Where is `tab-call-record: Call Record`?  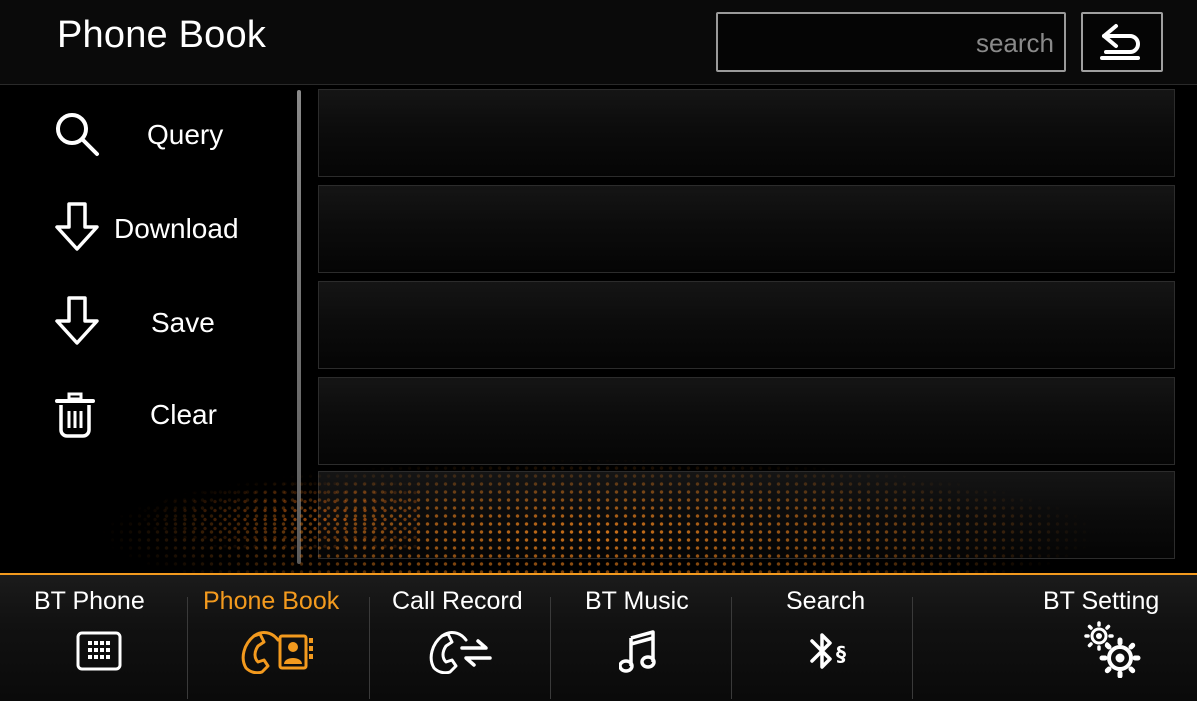 tab-call-record: Call Record is located at coordinates (460, 638).